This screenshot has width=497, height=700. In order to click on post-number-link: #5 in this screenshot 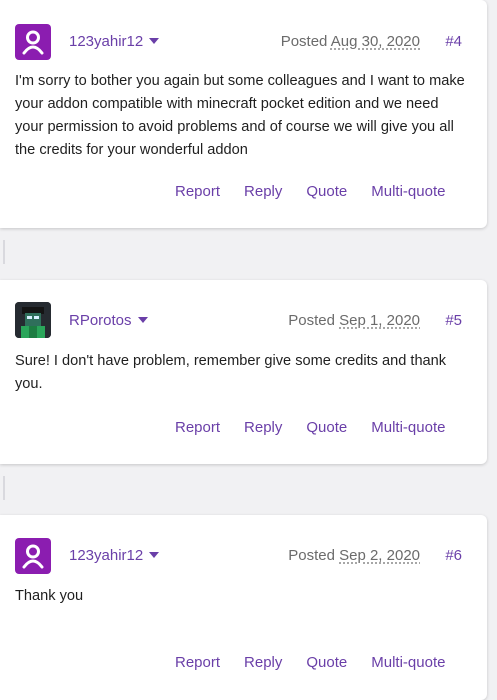, I will do `click(453, 321)`.